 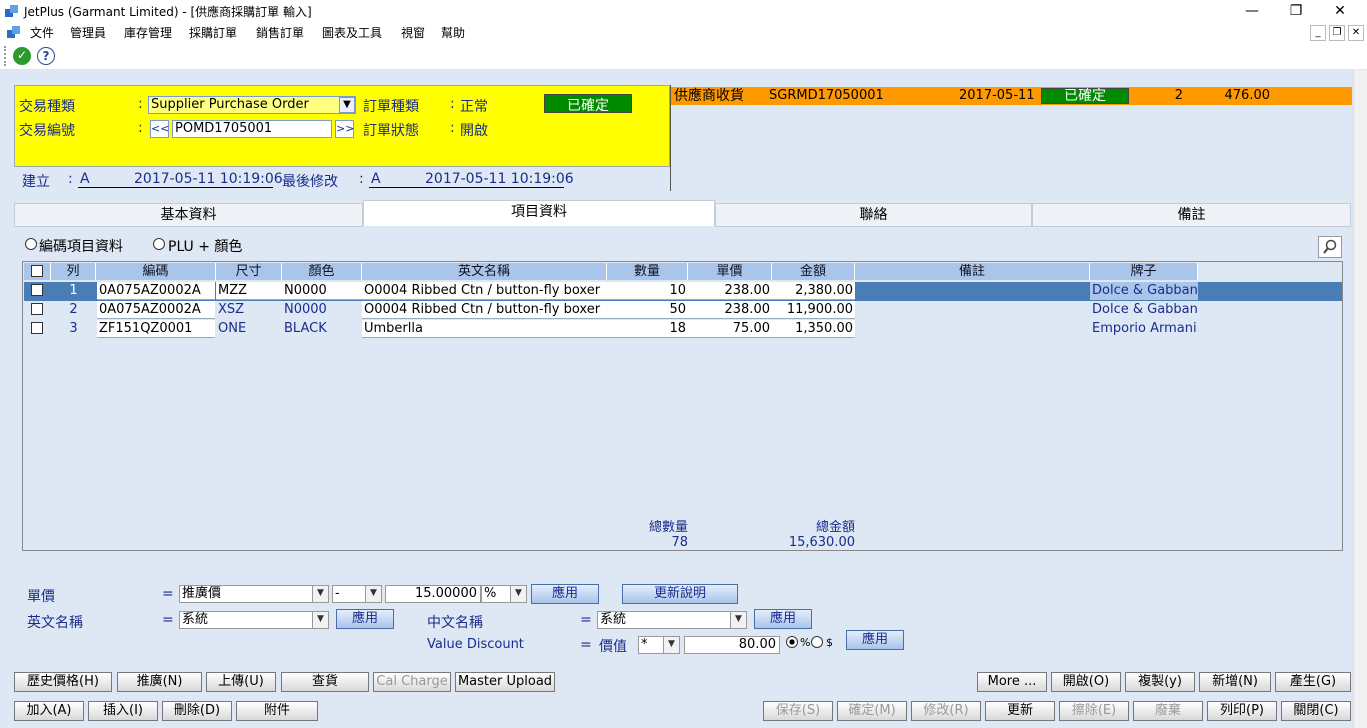 What do you see at coordinates (249, 310) in the screenshot?
I see `row-size: XSZ` at bounding box center [249, 310].